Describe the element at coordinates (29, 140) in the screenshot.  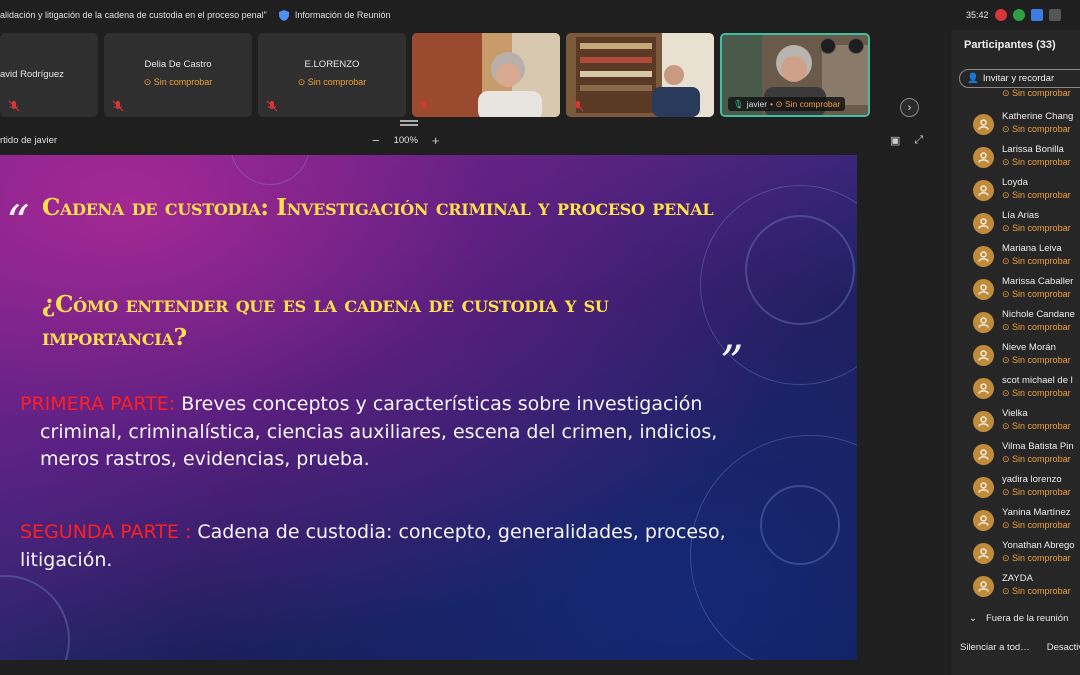
I see `share-owner-label: rtido de javier` at that location.